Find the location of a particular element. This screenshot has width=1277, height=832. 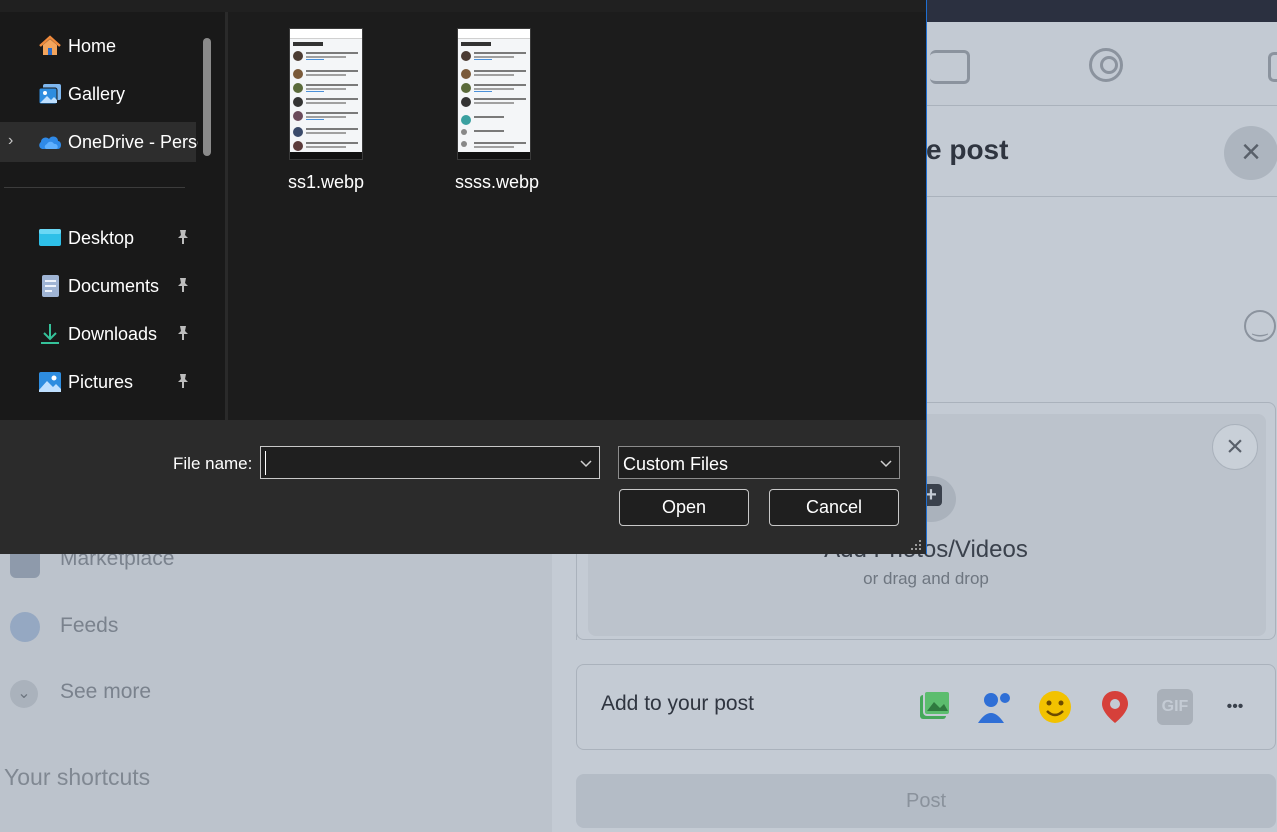

nav-item-documents: Documents is located at coordinates (98, 286).